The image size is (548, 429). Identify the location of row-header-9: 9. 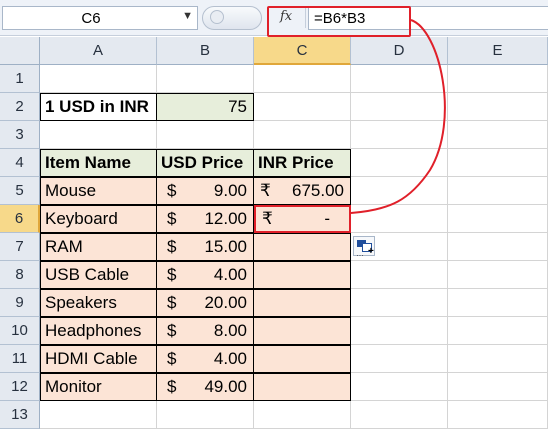
(20, 303).